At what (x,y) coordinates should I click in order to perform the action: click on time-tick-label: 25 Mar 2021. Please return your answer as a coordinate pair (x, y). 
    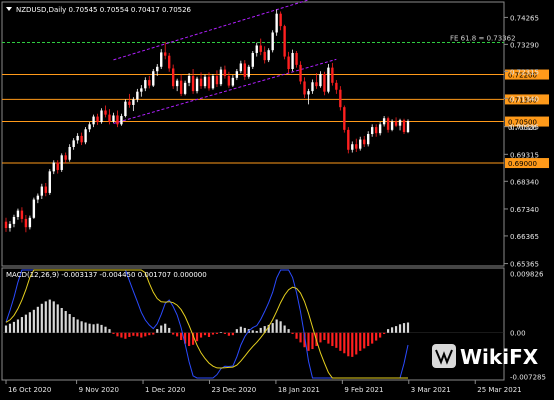
    Looking at the image, I should click on (499, 390).